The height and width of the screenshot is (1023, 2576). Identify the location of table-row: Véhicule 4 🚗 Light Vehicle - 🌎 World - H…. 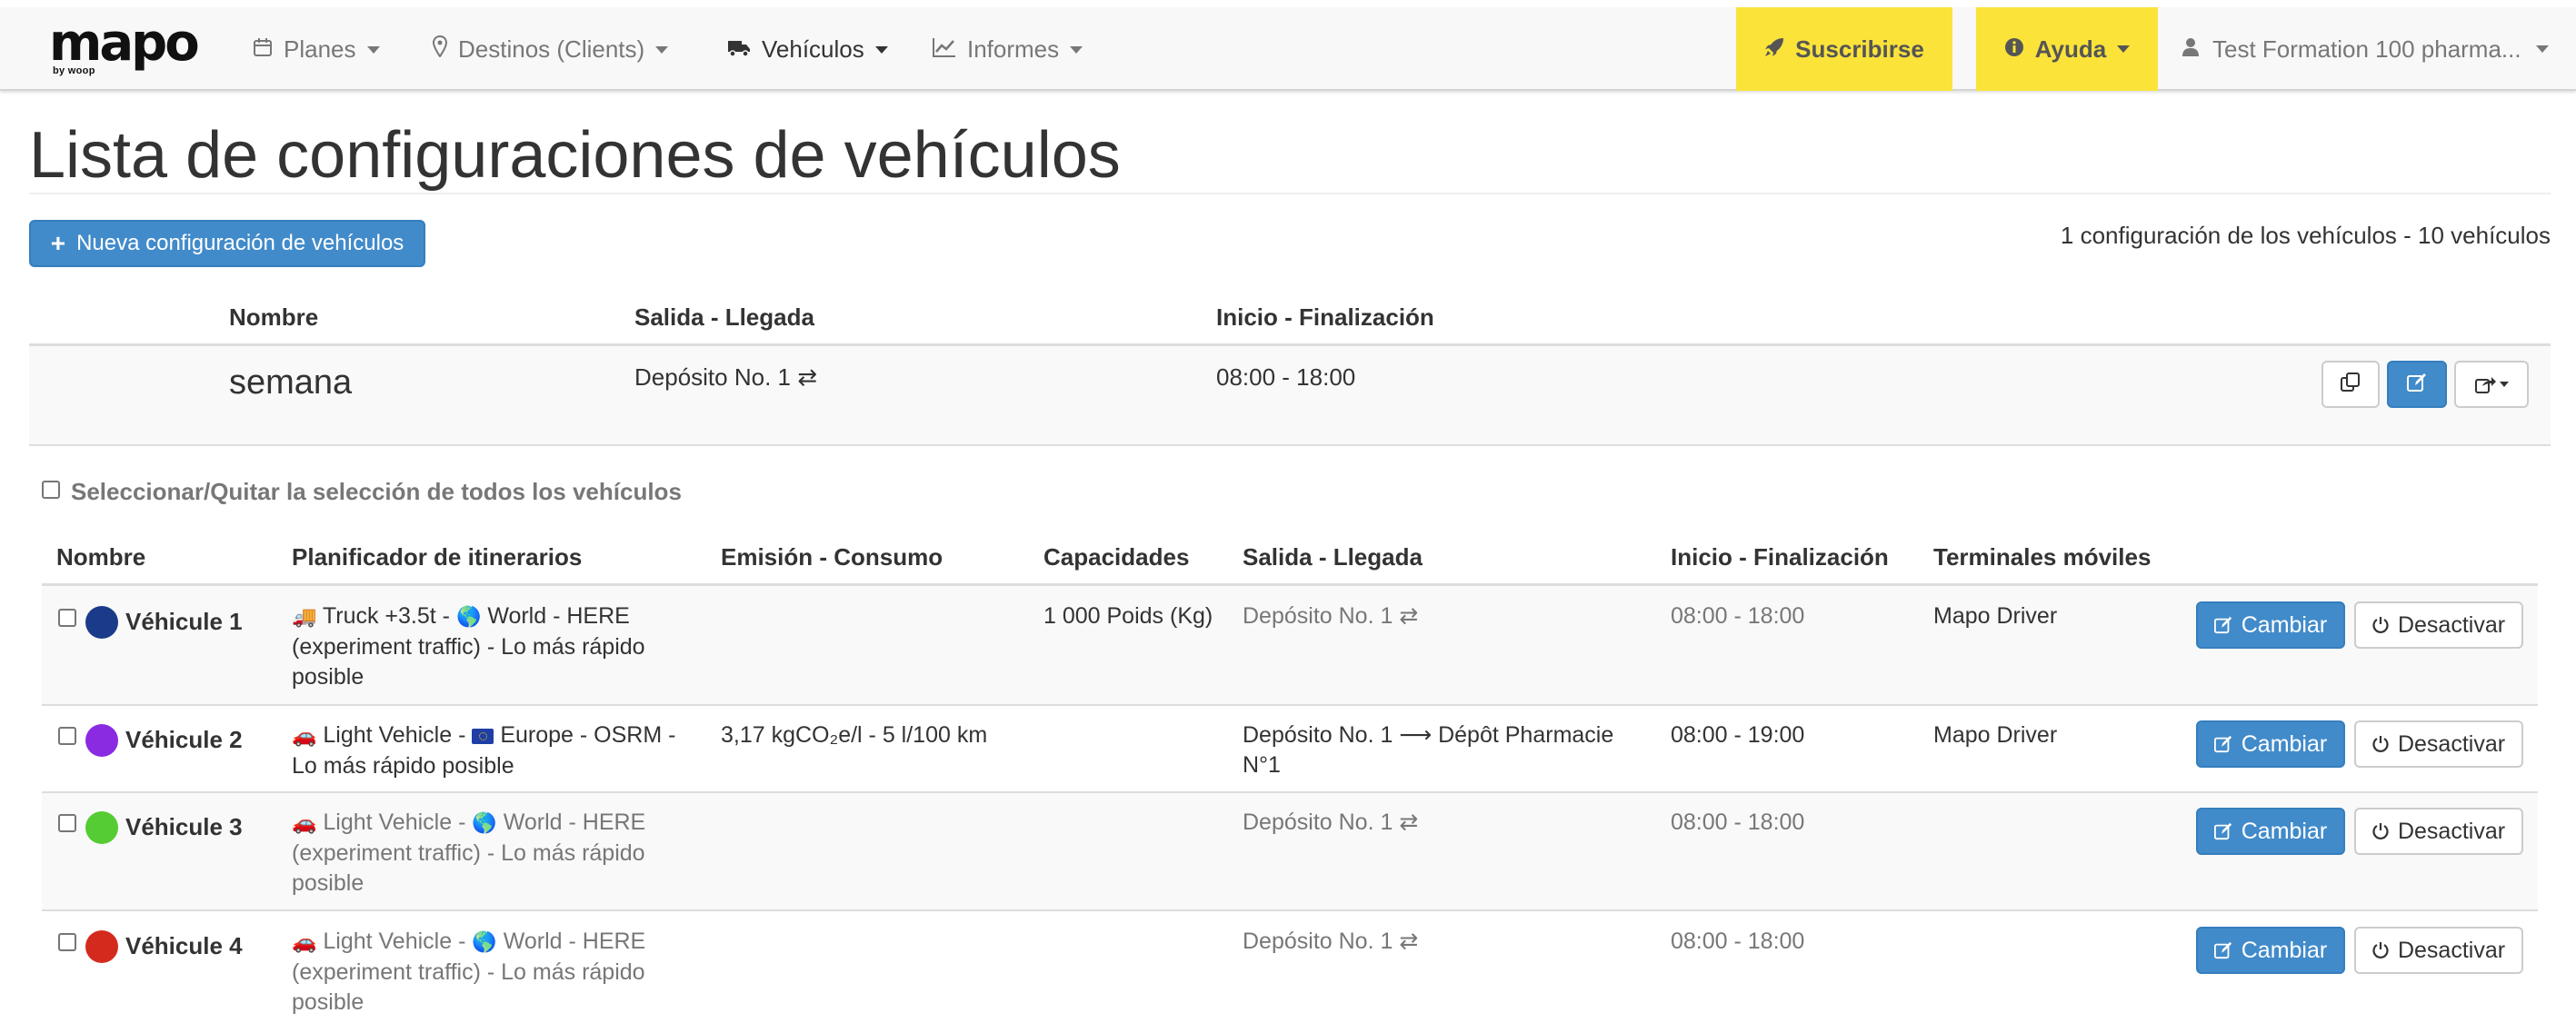
(1290, 967).